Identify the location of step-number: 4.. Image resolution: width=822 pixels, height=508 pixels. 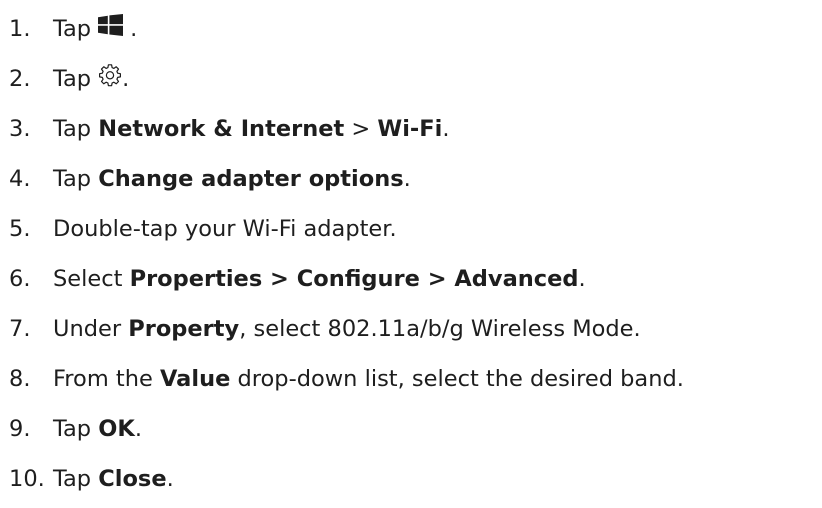
(20, 178).